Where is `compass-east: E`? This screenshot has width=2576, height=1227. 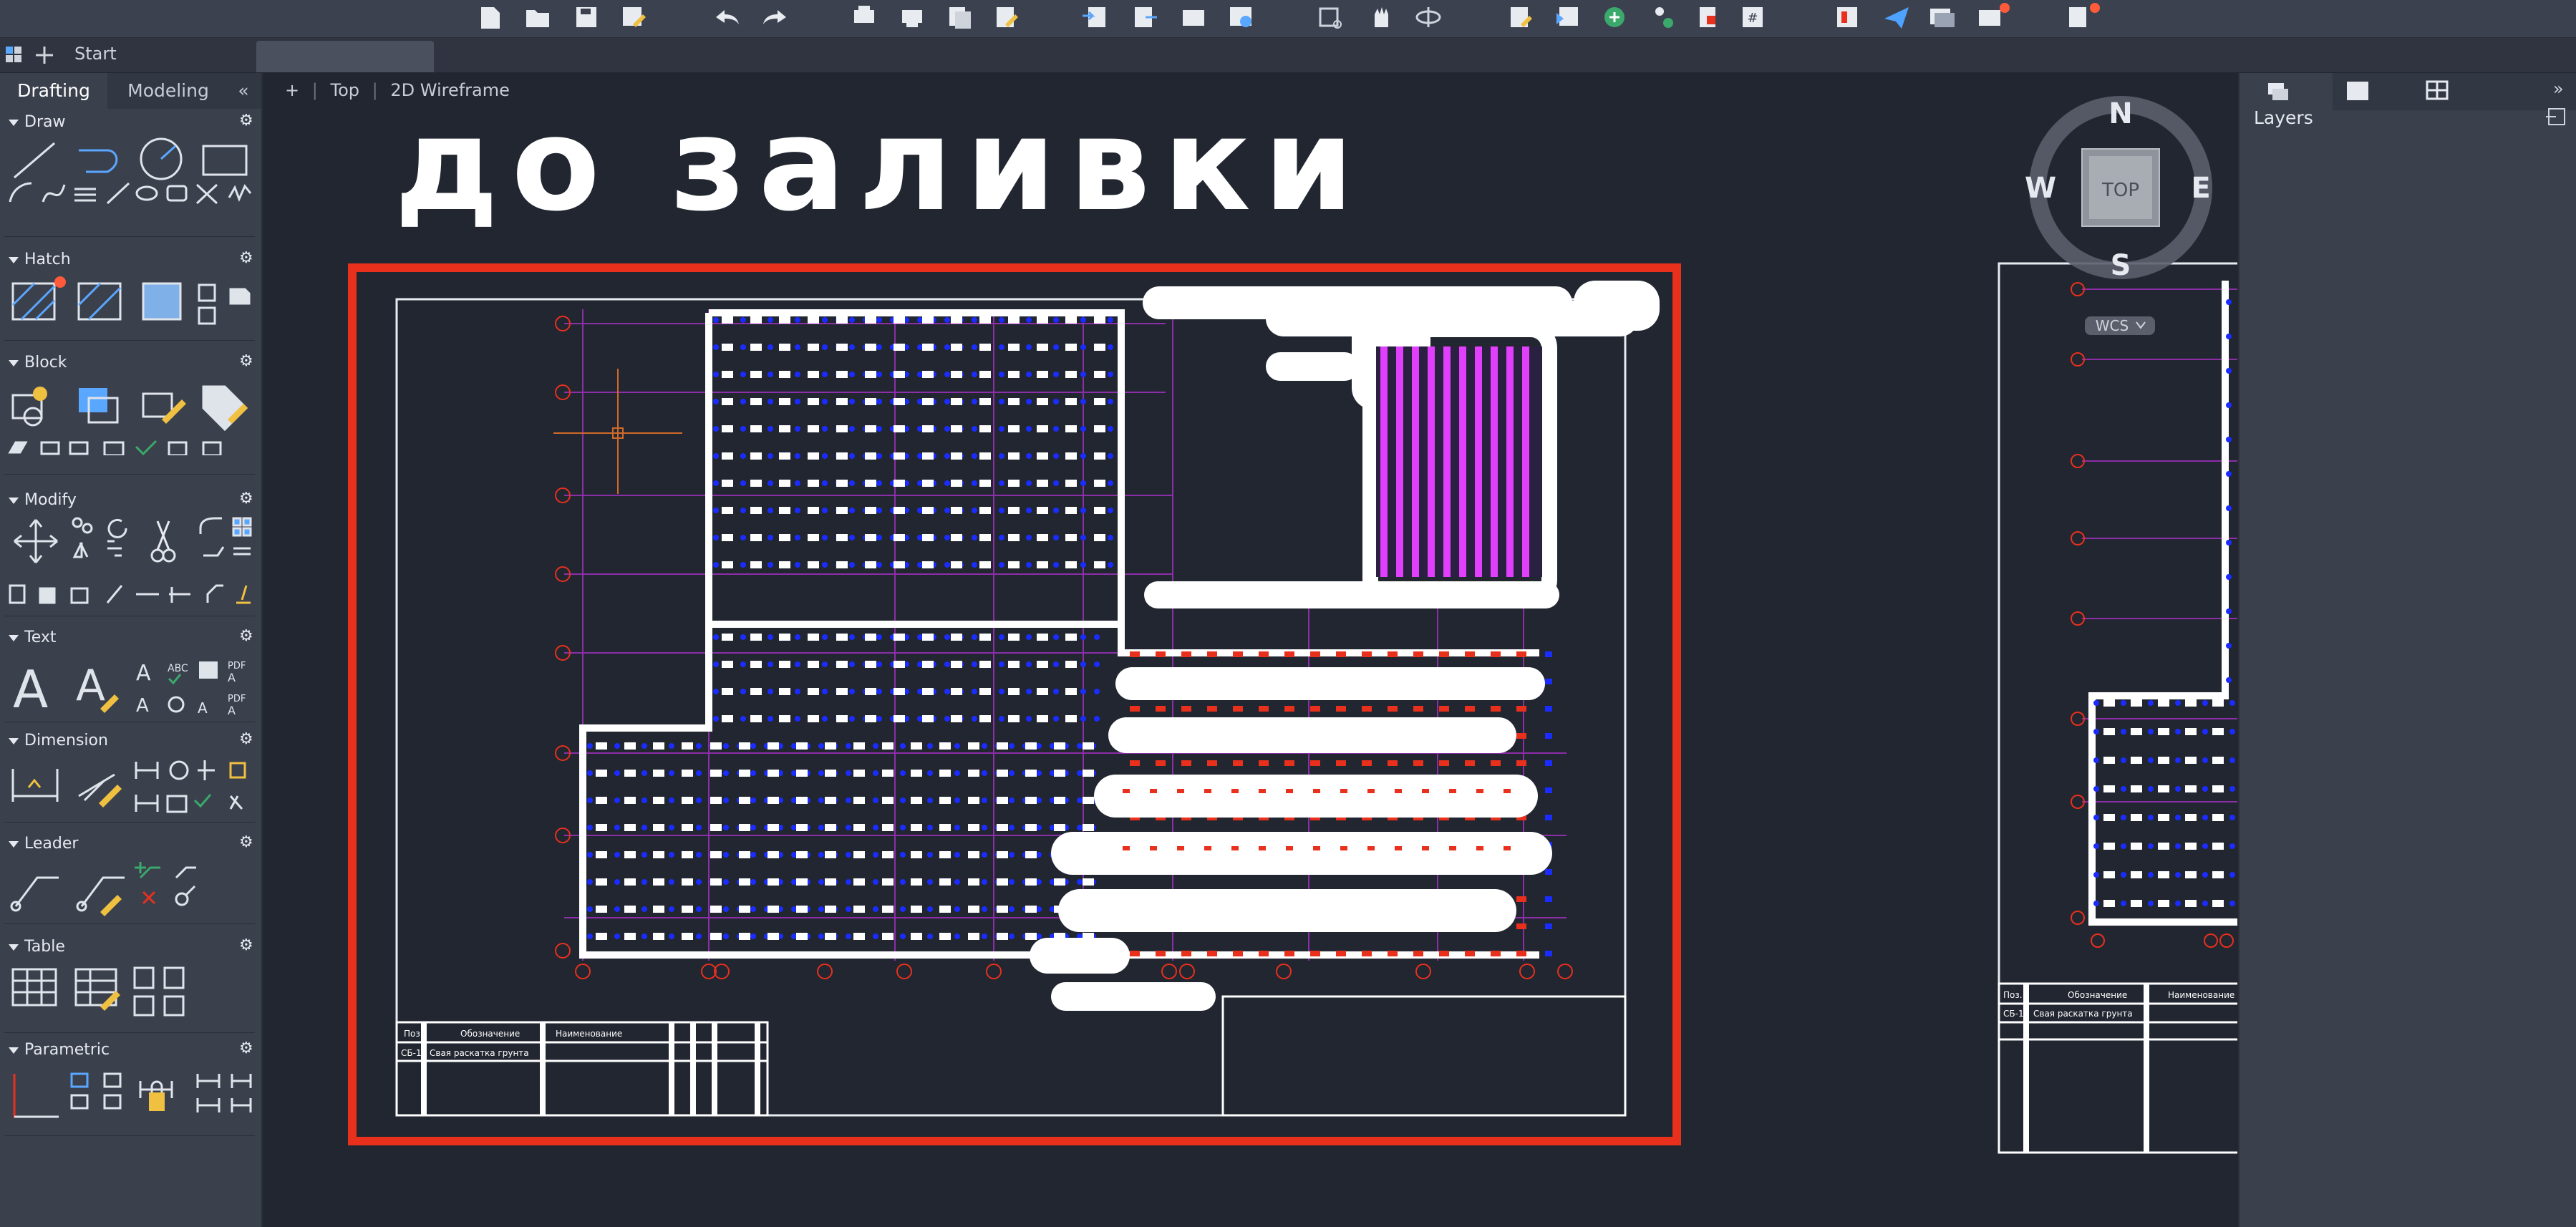 compass-east: E is located at coordinates (2201, 188).